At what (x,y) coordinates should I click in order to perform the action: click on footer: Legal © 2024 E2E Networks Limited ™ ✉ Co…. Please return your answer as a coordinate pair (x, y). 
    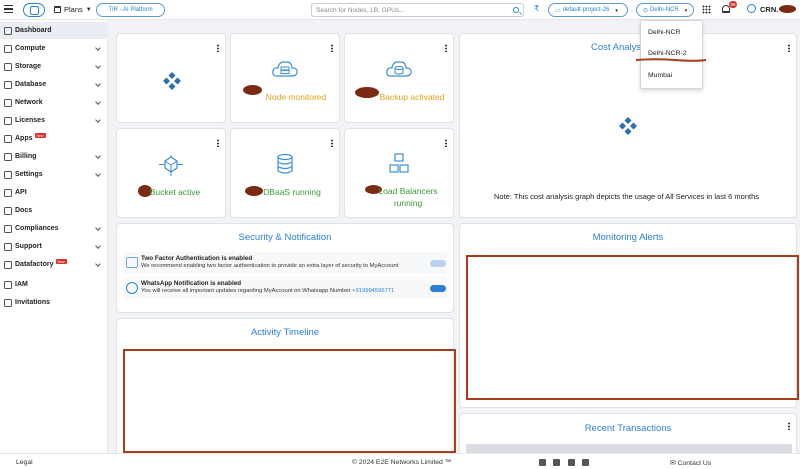
    Looking at the image, I should click on (400, 461).